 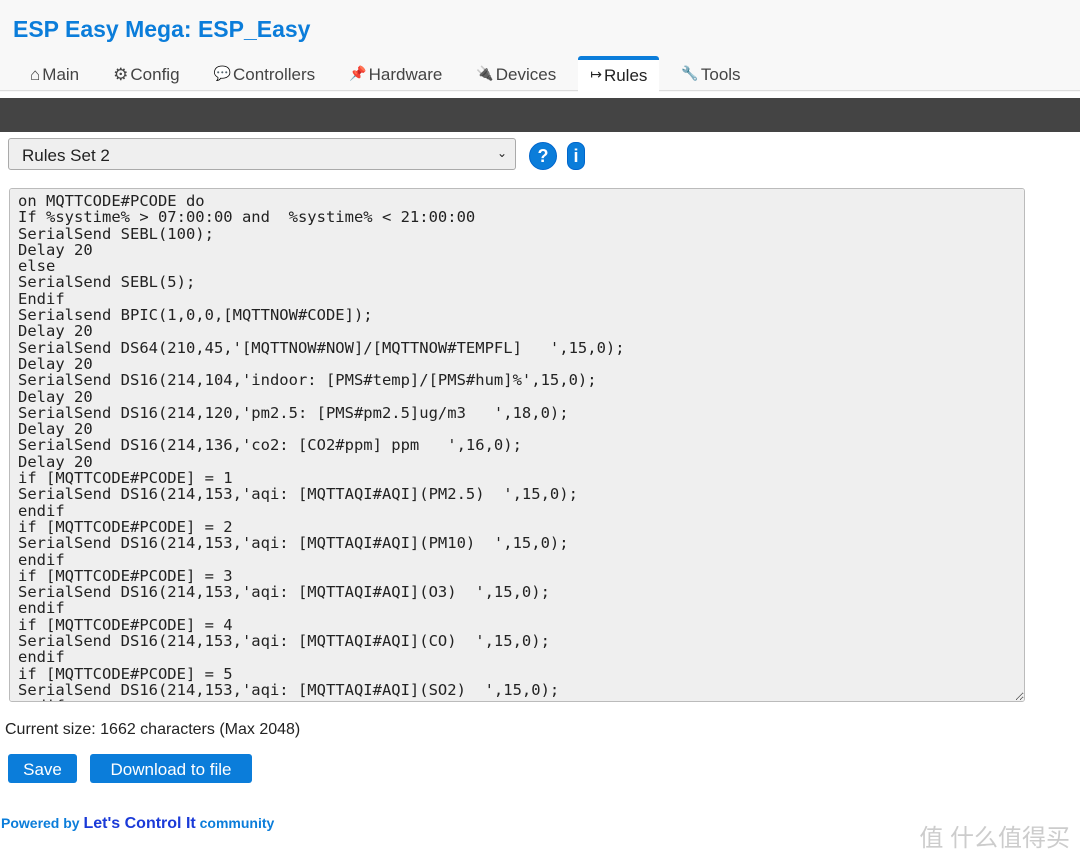 I want to click on footer-link: Let's Control It, so click(x=139, y=823).